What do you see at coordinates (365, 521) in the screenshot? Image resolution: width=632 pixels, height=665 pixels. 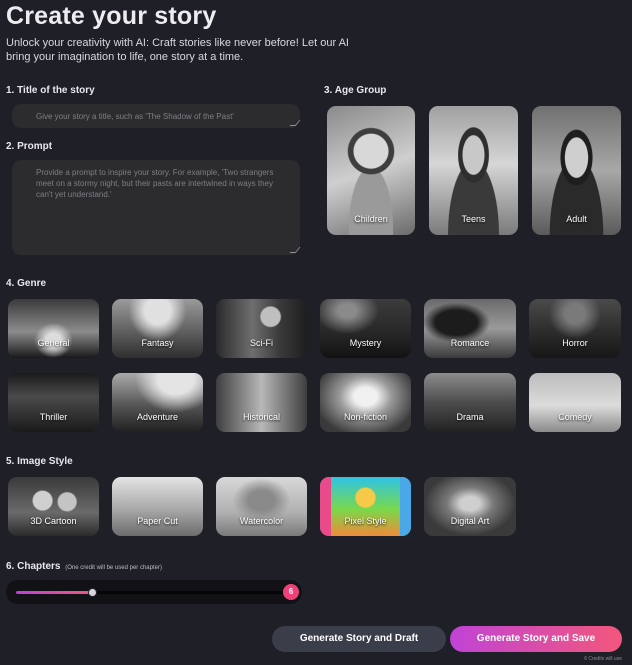 I see `style-option-label: Pixel Style` at bounding box center [365, 521].